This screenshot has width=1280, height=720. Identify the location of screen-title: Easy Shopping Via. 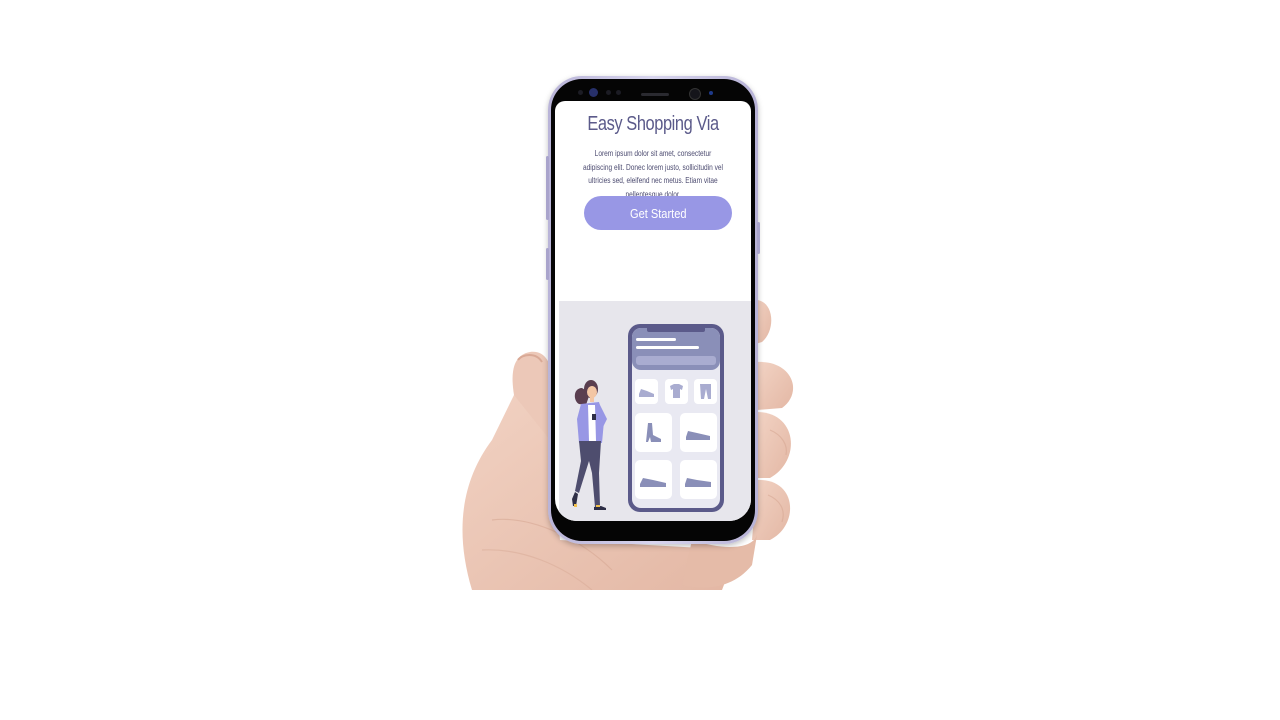
(653, 124).